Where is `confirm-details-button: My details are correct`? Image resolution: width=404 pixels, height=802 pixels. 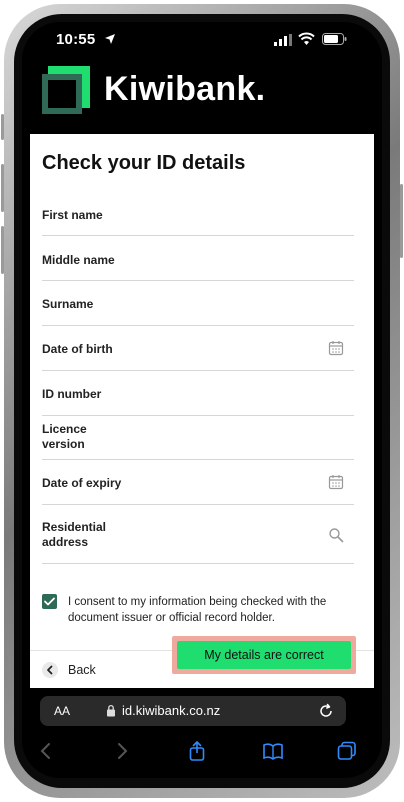 confirm-details-button: My details are correct is located at coordinates (264, 655).